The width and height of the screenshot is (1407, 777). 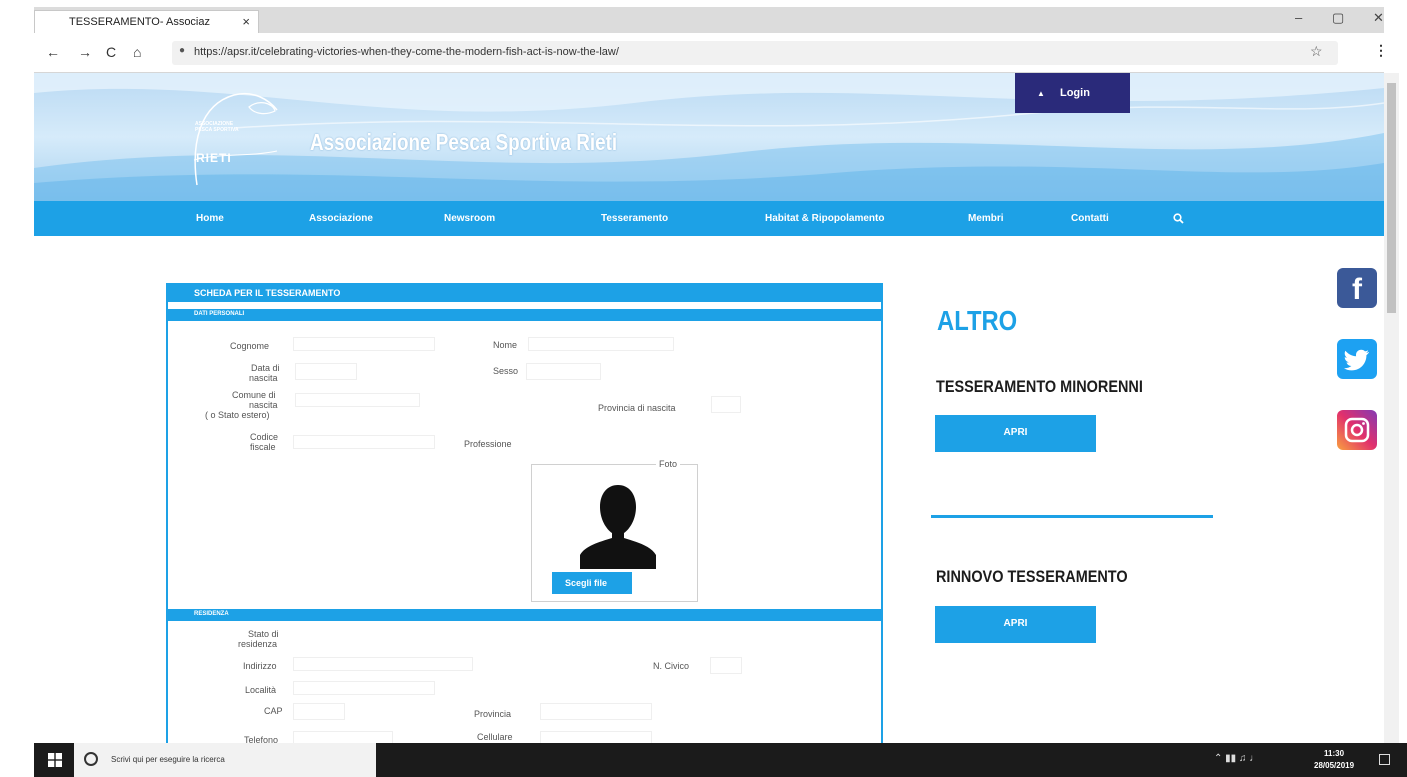 I want to click on localita-field, so click(x=364, y=688).